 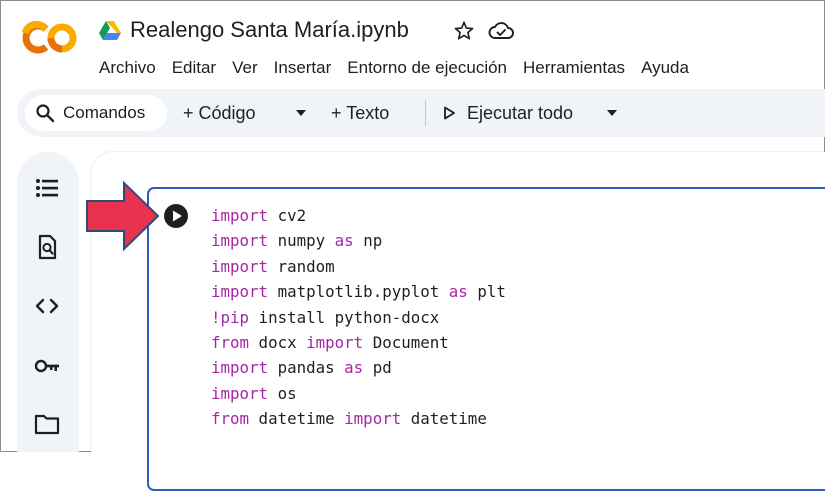 What do you see at coordinates (127, 68) in the screenshot?
I see `menu-archivo: Archivo` at bounding box center [127, 68].